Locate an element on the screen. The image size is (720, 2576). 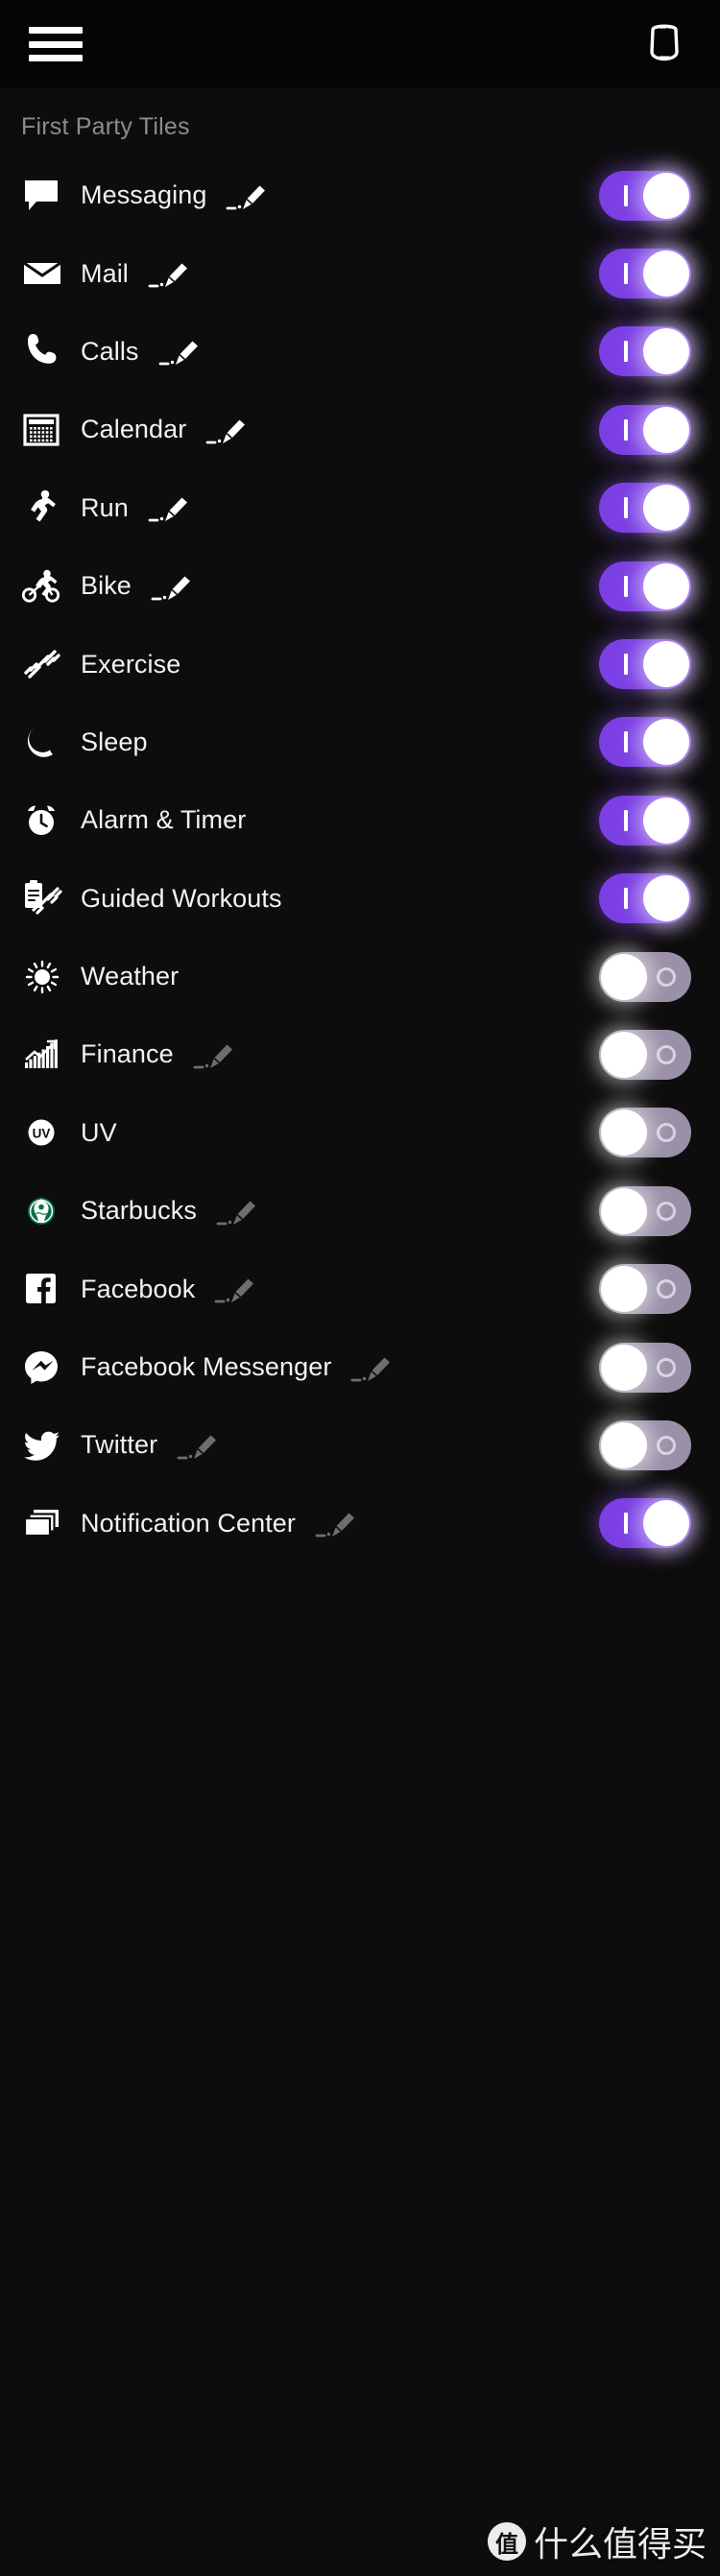
hamburger-menu-icon is located at coordinates (56, 44).